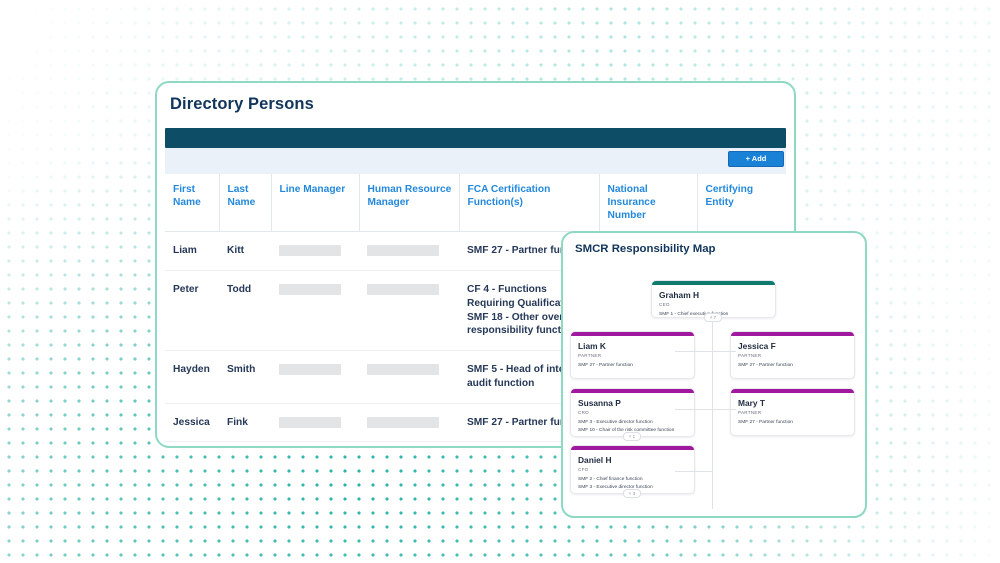 This screenshot has width=1000, height=563. What do you see at coordinates (632, 355) in the screenshot?
I see `org-node-liam-k: Liam K Partner SMF 27 - Partner function` at bounding box center [632, 355].